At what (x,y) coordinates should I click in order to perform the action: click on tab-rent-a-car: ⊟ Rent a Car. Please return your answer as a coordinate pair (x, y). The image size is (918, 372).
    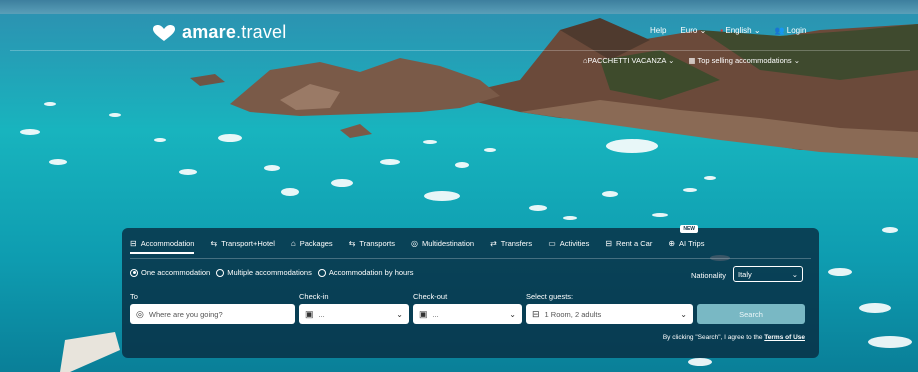
    Looking at the image, I should click on (628, 243).